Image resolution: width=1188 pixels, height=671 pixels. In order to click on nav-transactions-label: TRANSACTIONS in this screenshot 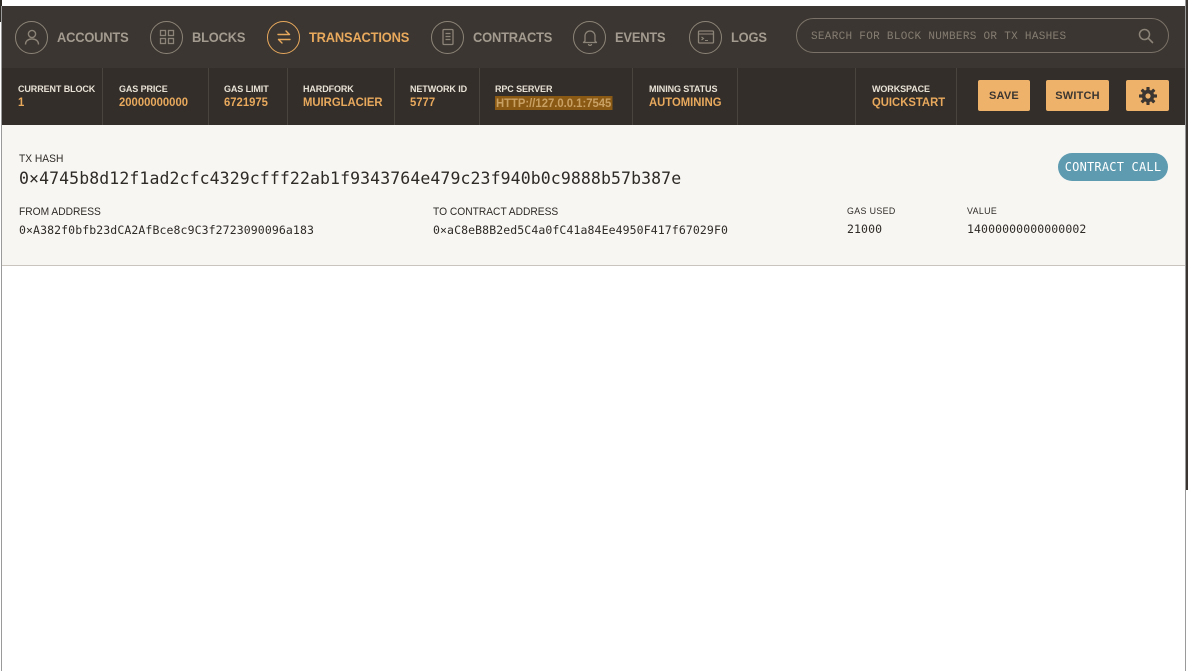, I will do `click(359, 37)`.